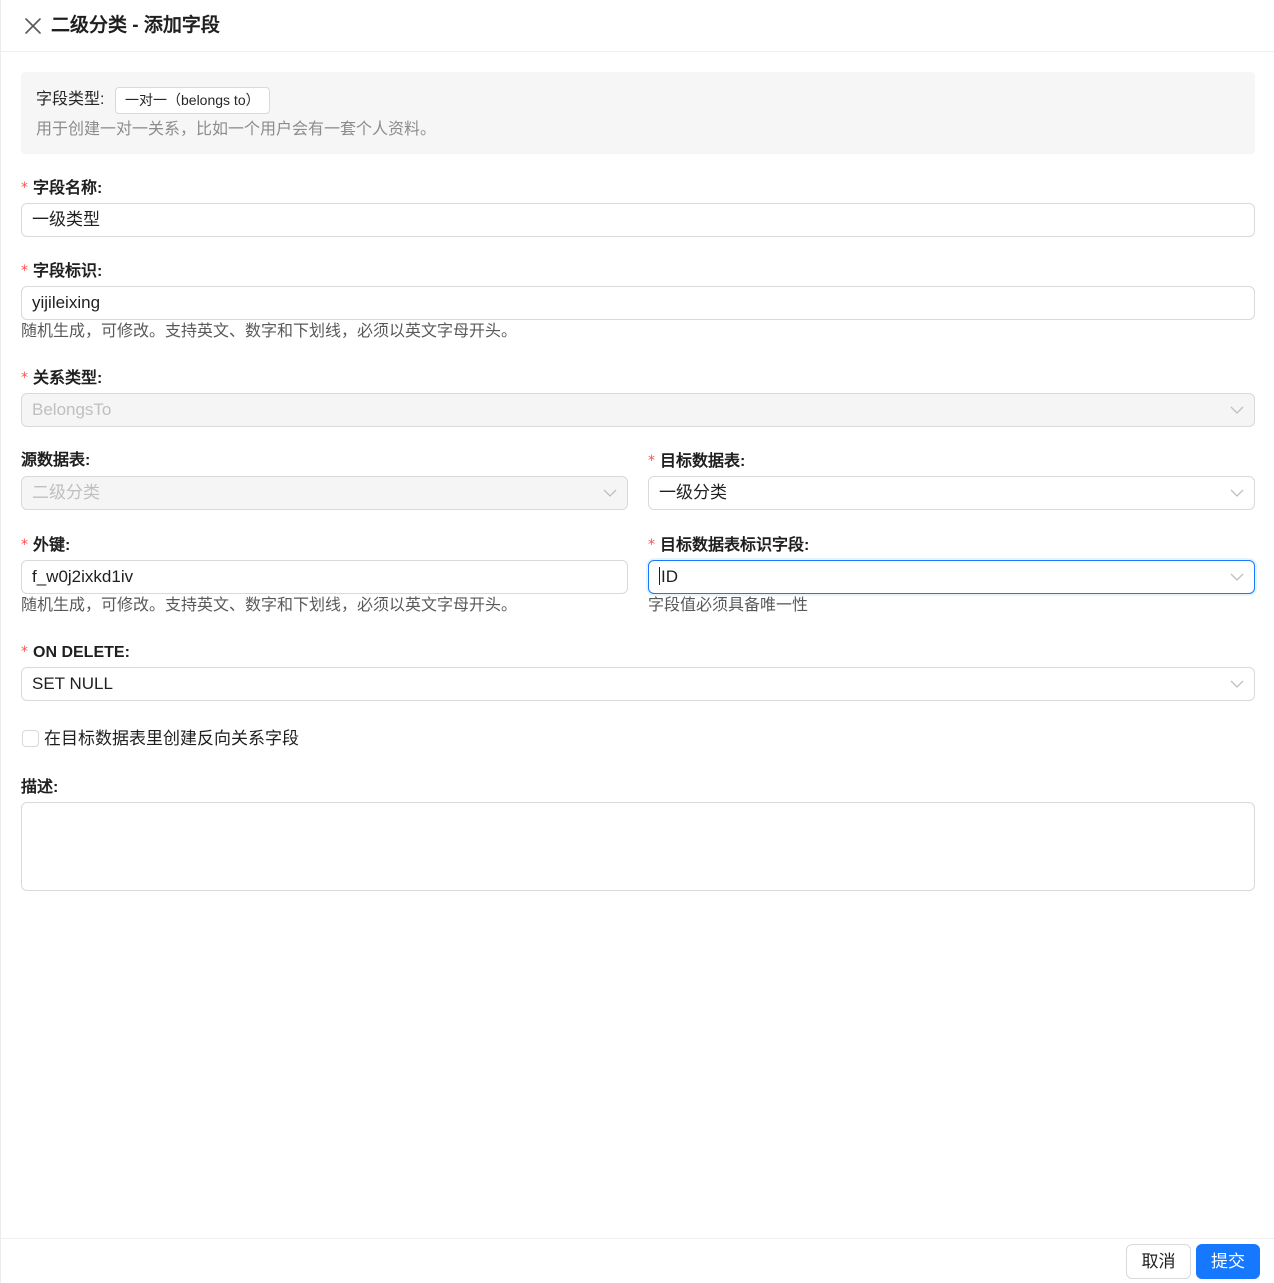  I want to click on drawer-footer, so click(637, 1260).